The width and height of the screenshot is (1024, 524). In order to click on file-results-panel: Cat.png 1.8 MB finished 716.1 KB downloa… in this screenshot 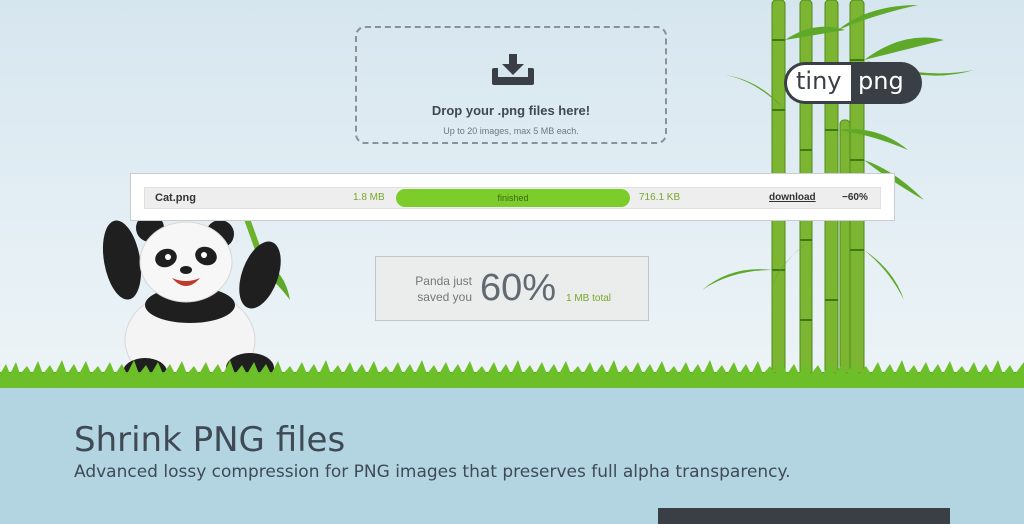, I will do `click(512, 197)`.